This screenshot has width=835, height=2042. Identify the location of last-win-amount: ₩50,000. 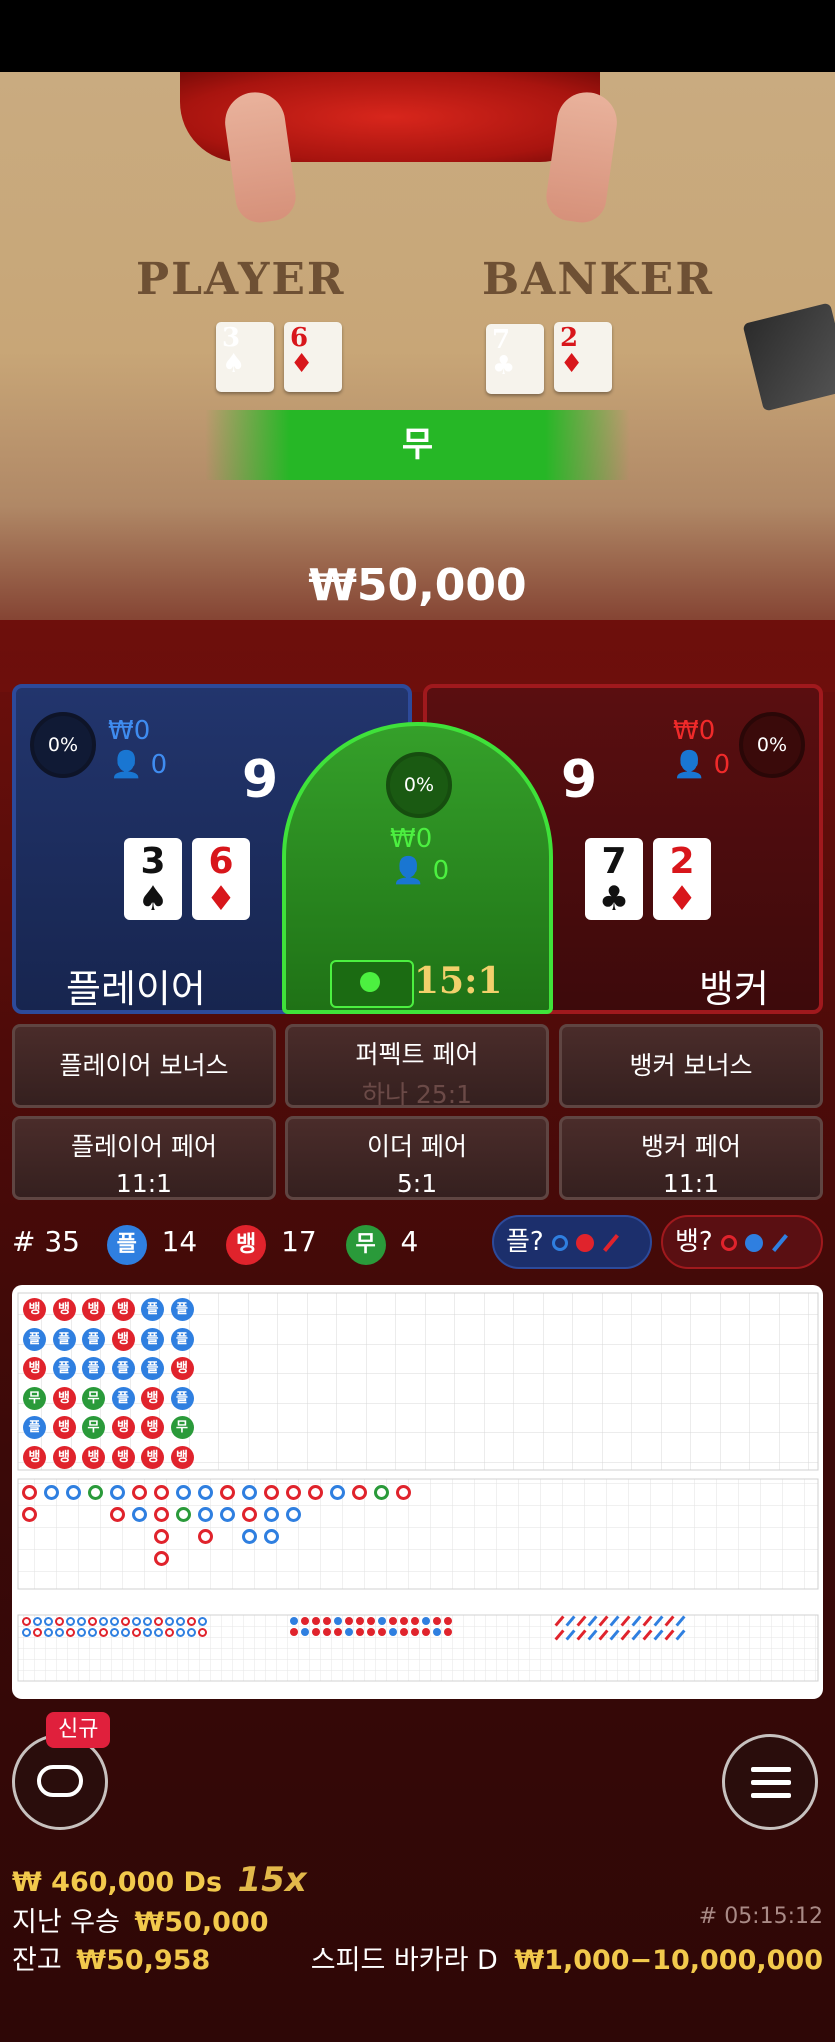
(201, 1922).